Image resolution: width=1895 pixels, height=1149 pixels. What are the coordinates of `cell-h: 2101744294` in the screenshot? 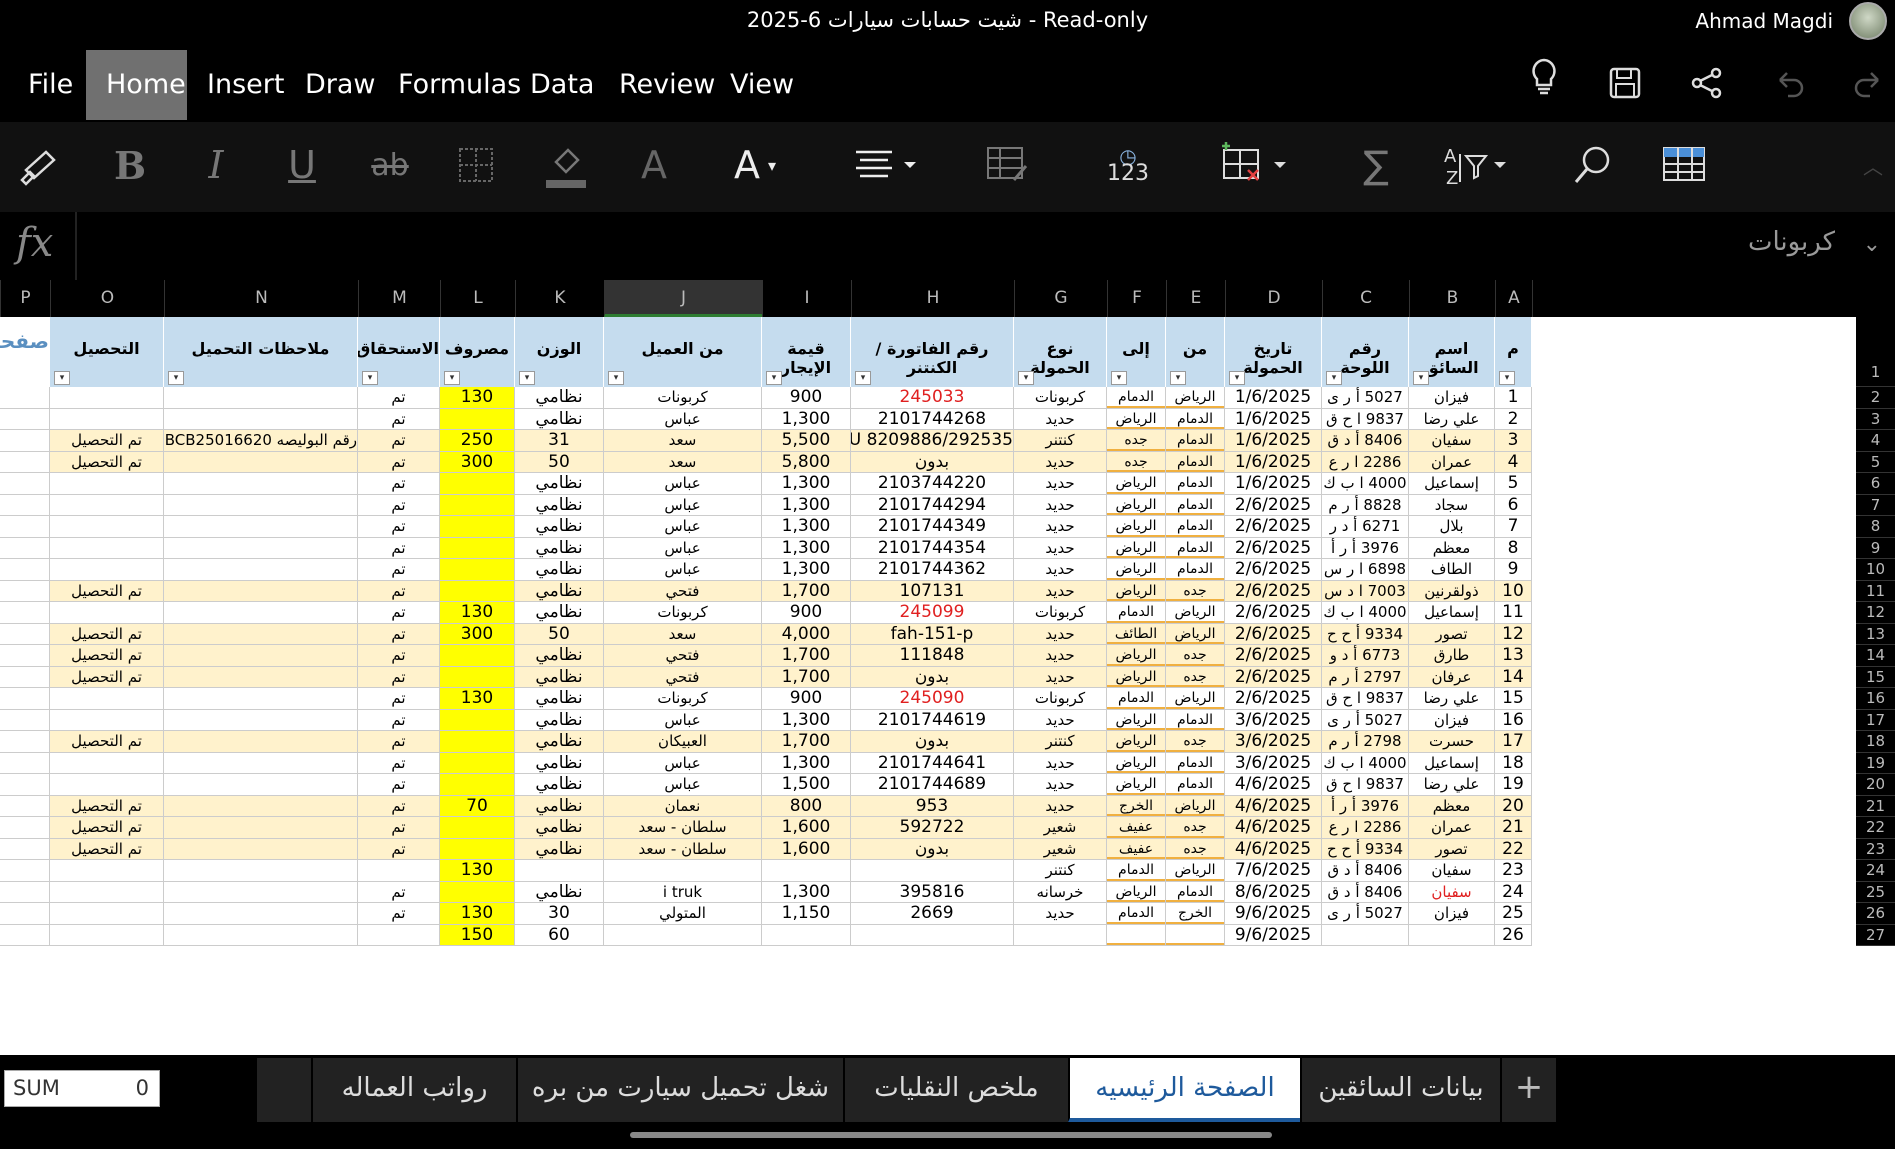 It's located at (932, 505).